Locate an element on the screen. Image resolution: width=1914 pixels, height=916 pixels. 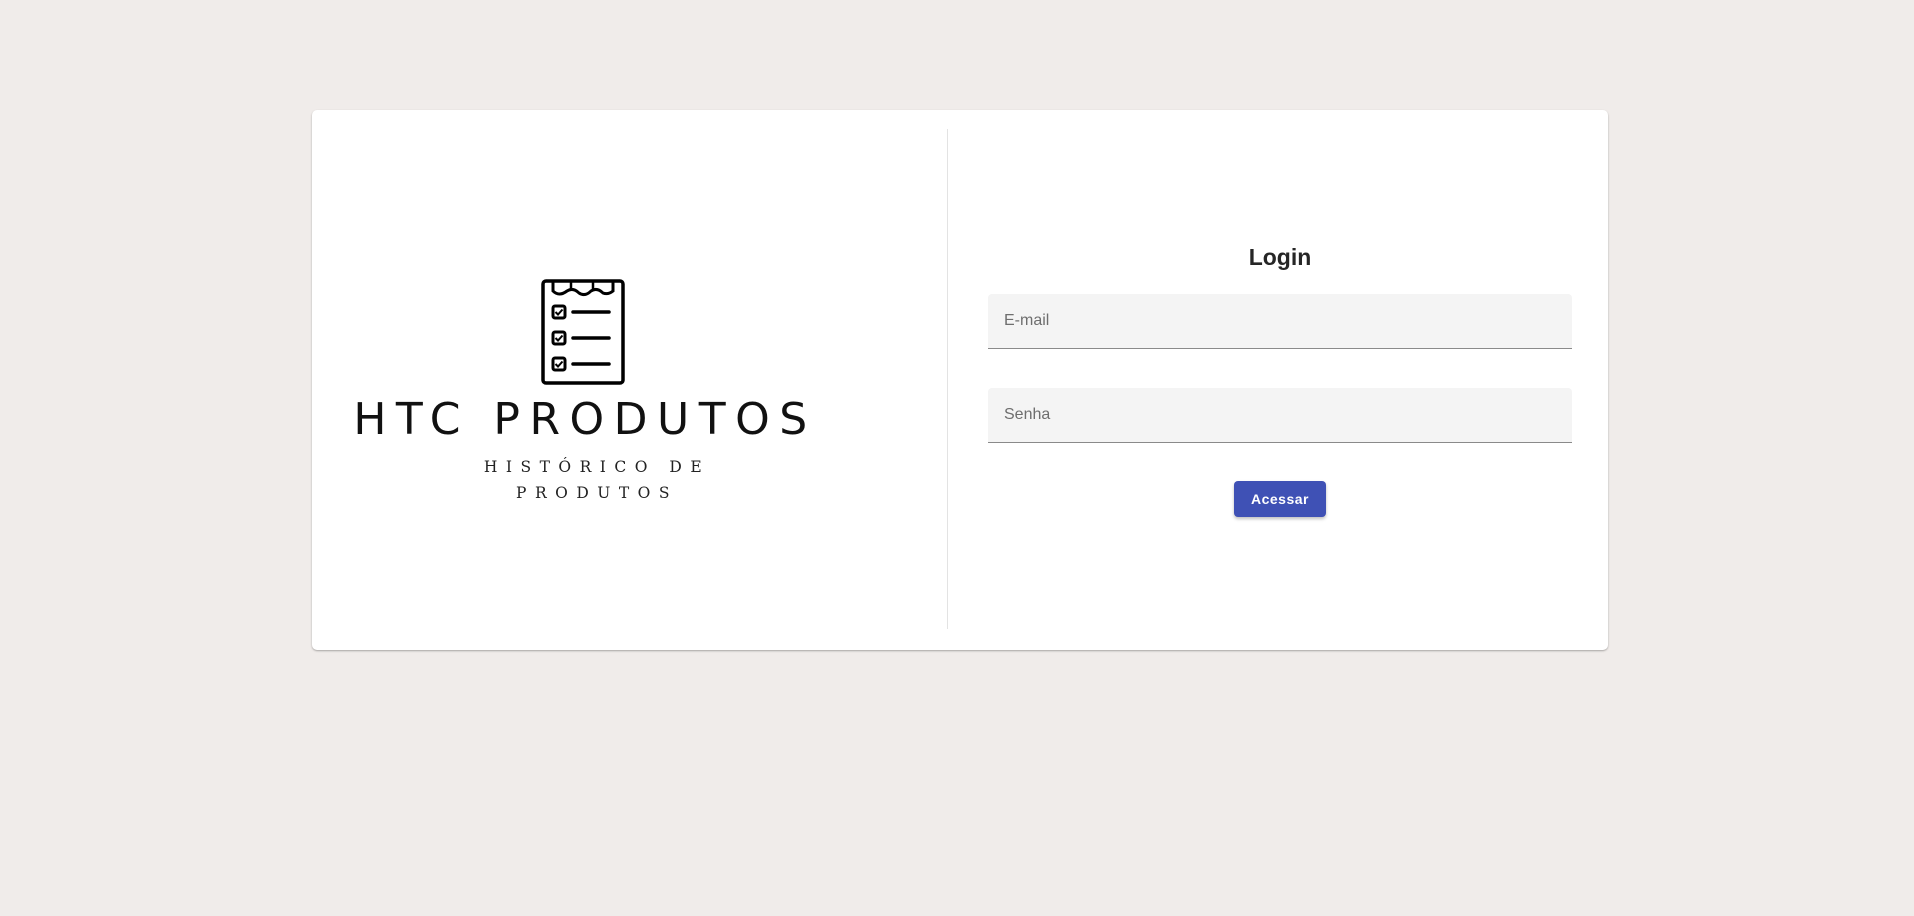
password-input is located at coordinates (1280, 415).